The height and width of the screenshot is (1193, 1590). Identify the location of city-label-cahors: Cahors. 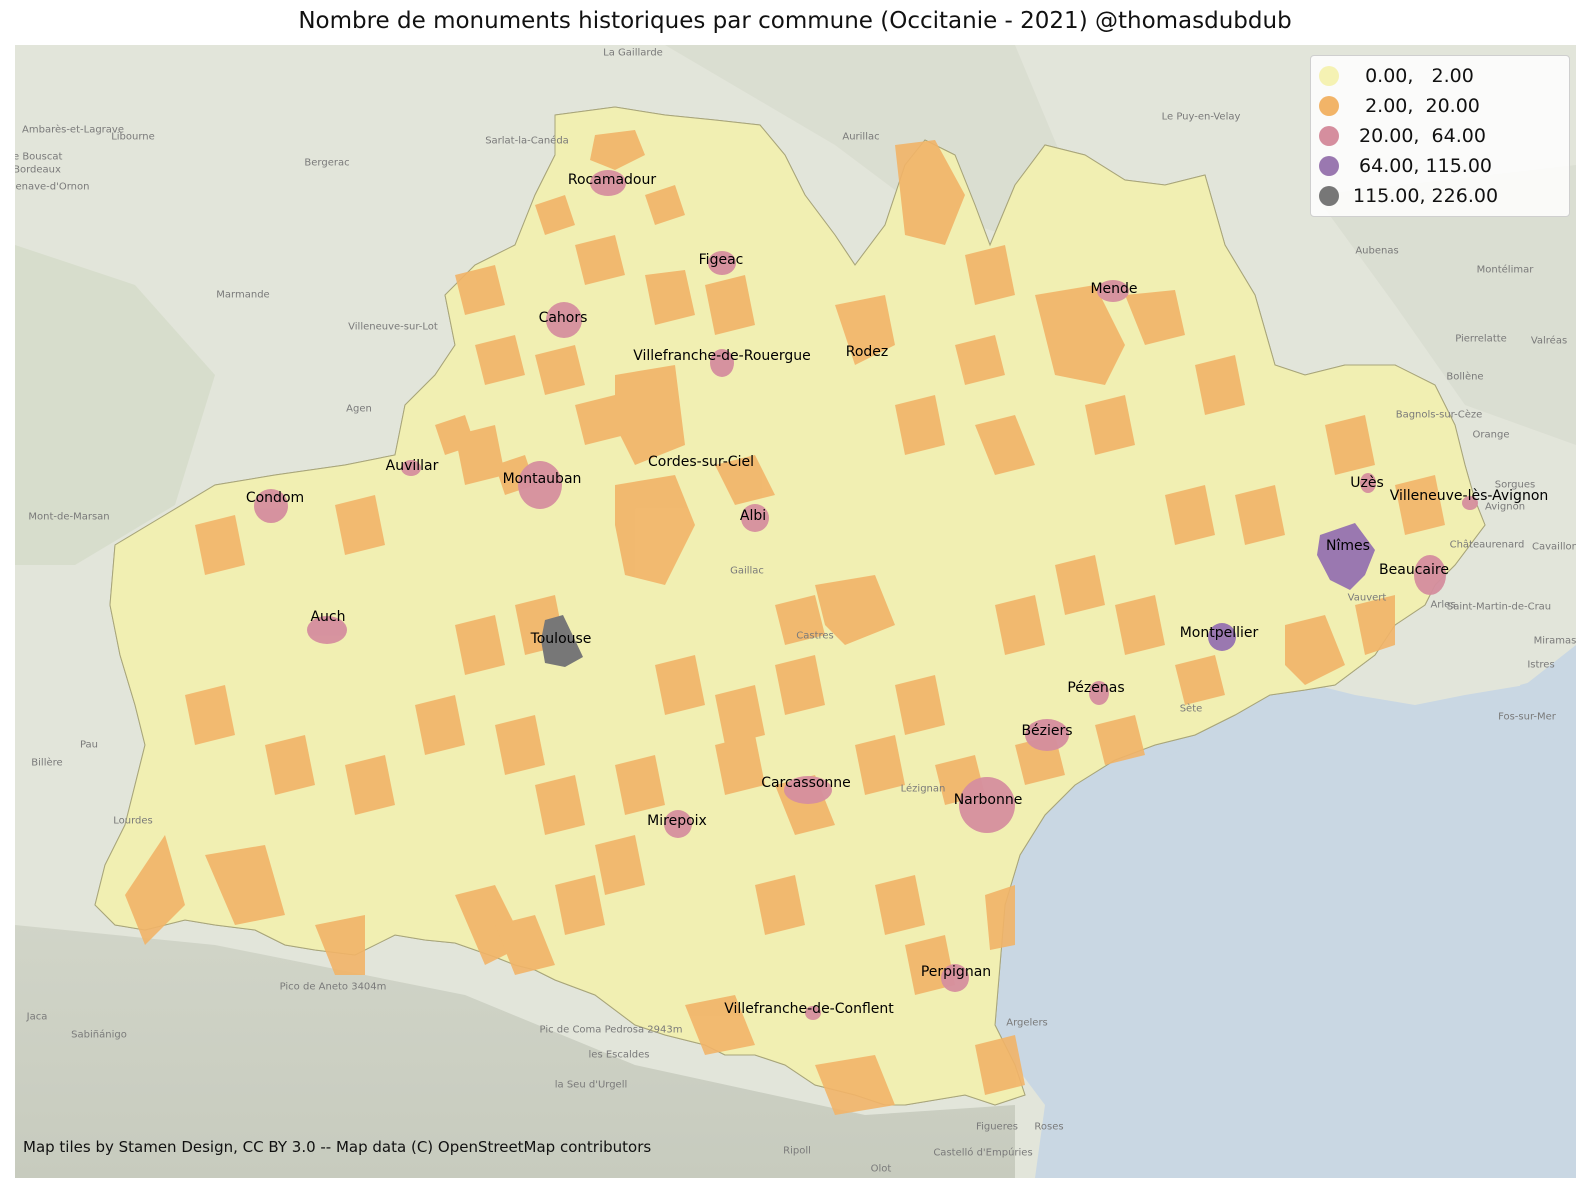
(563, 318).